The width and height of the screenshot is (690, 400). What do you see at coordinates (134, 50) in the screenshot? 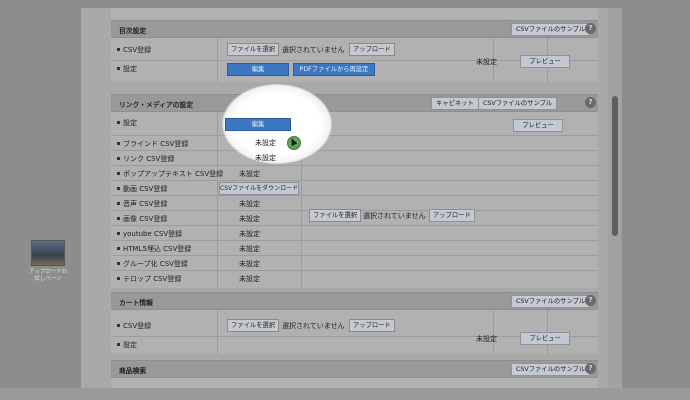
I see `toc-csv-label: CSV登録` at bounding box center [134, 50].